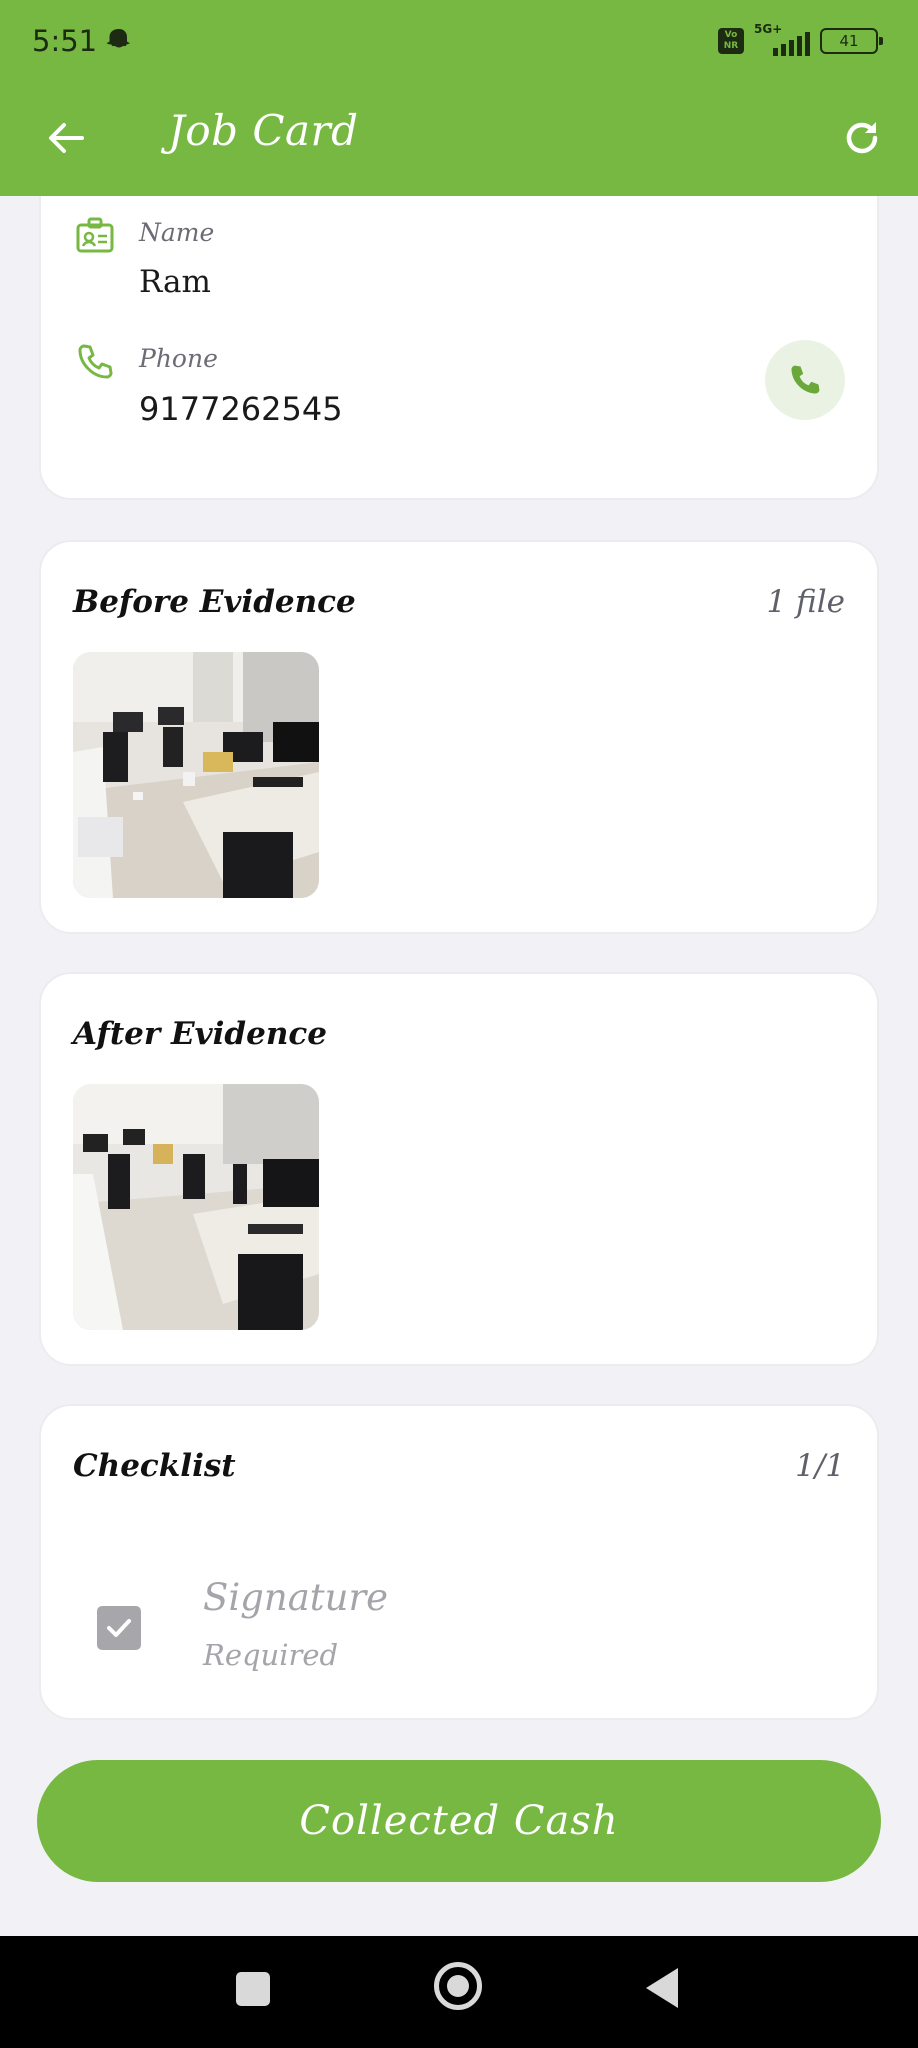  Describe the element at coordinates (296, 1597) in the screenshot. I see `checklist-item-title: Signature` at that location.